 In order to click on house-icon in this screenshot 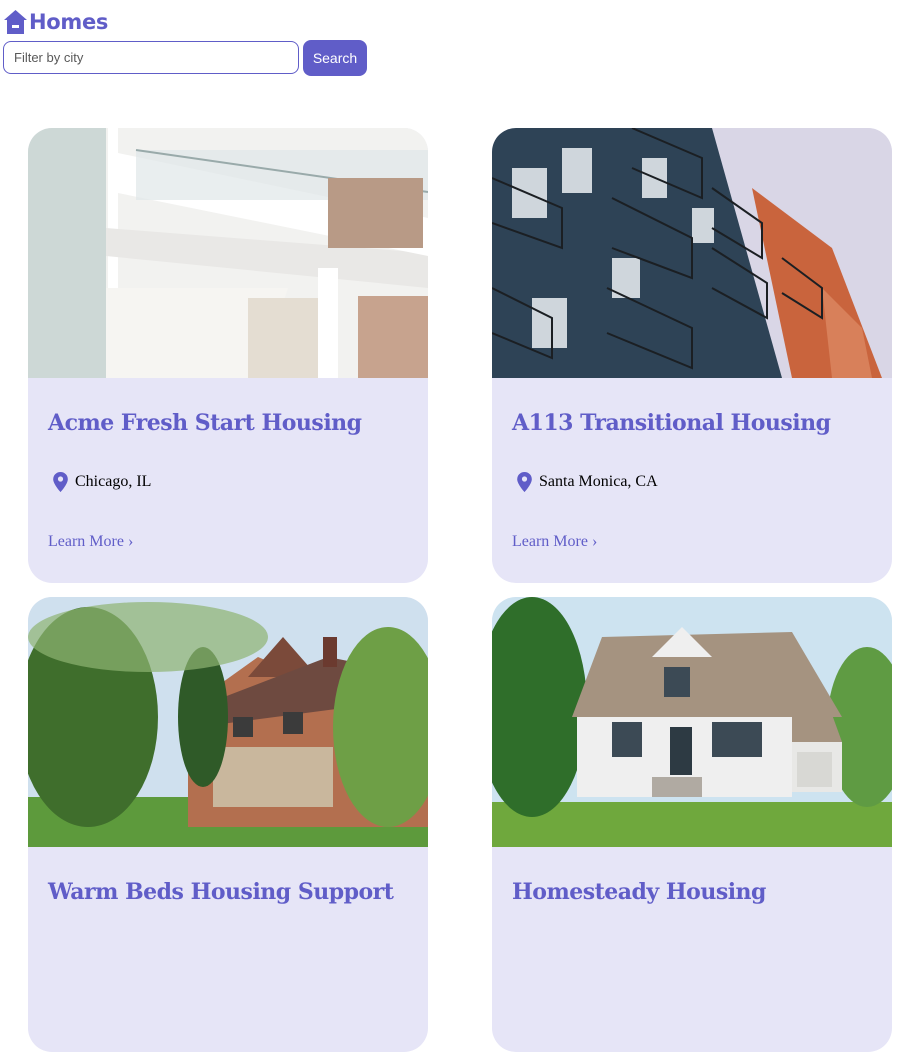, I will do `click(15, 22)`.